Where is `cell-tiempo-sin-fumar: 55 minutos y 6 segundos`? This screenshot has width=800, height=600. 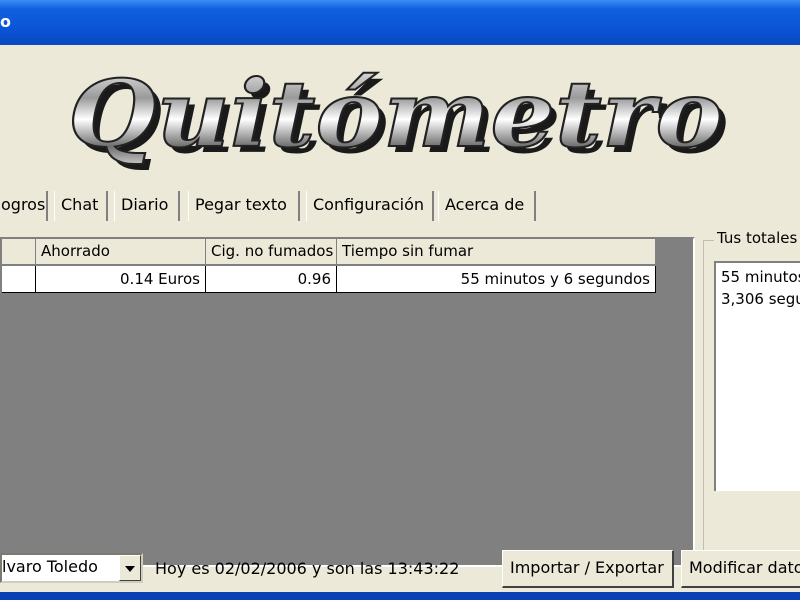
cell-tiempo-sin-fumar: 55 minutos y 6 segundos is located at coordinates (555, 279).